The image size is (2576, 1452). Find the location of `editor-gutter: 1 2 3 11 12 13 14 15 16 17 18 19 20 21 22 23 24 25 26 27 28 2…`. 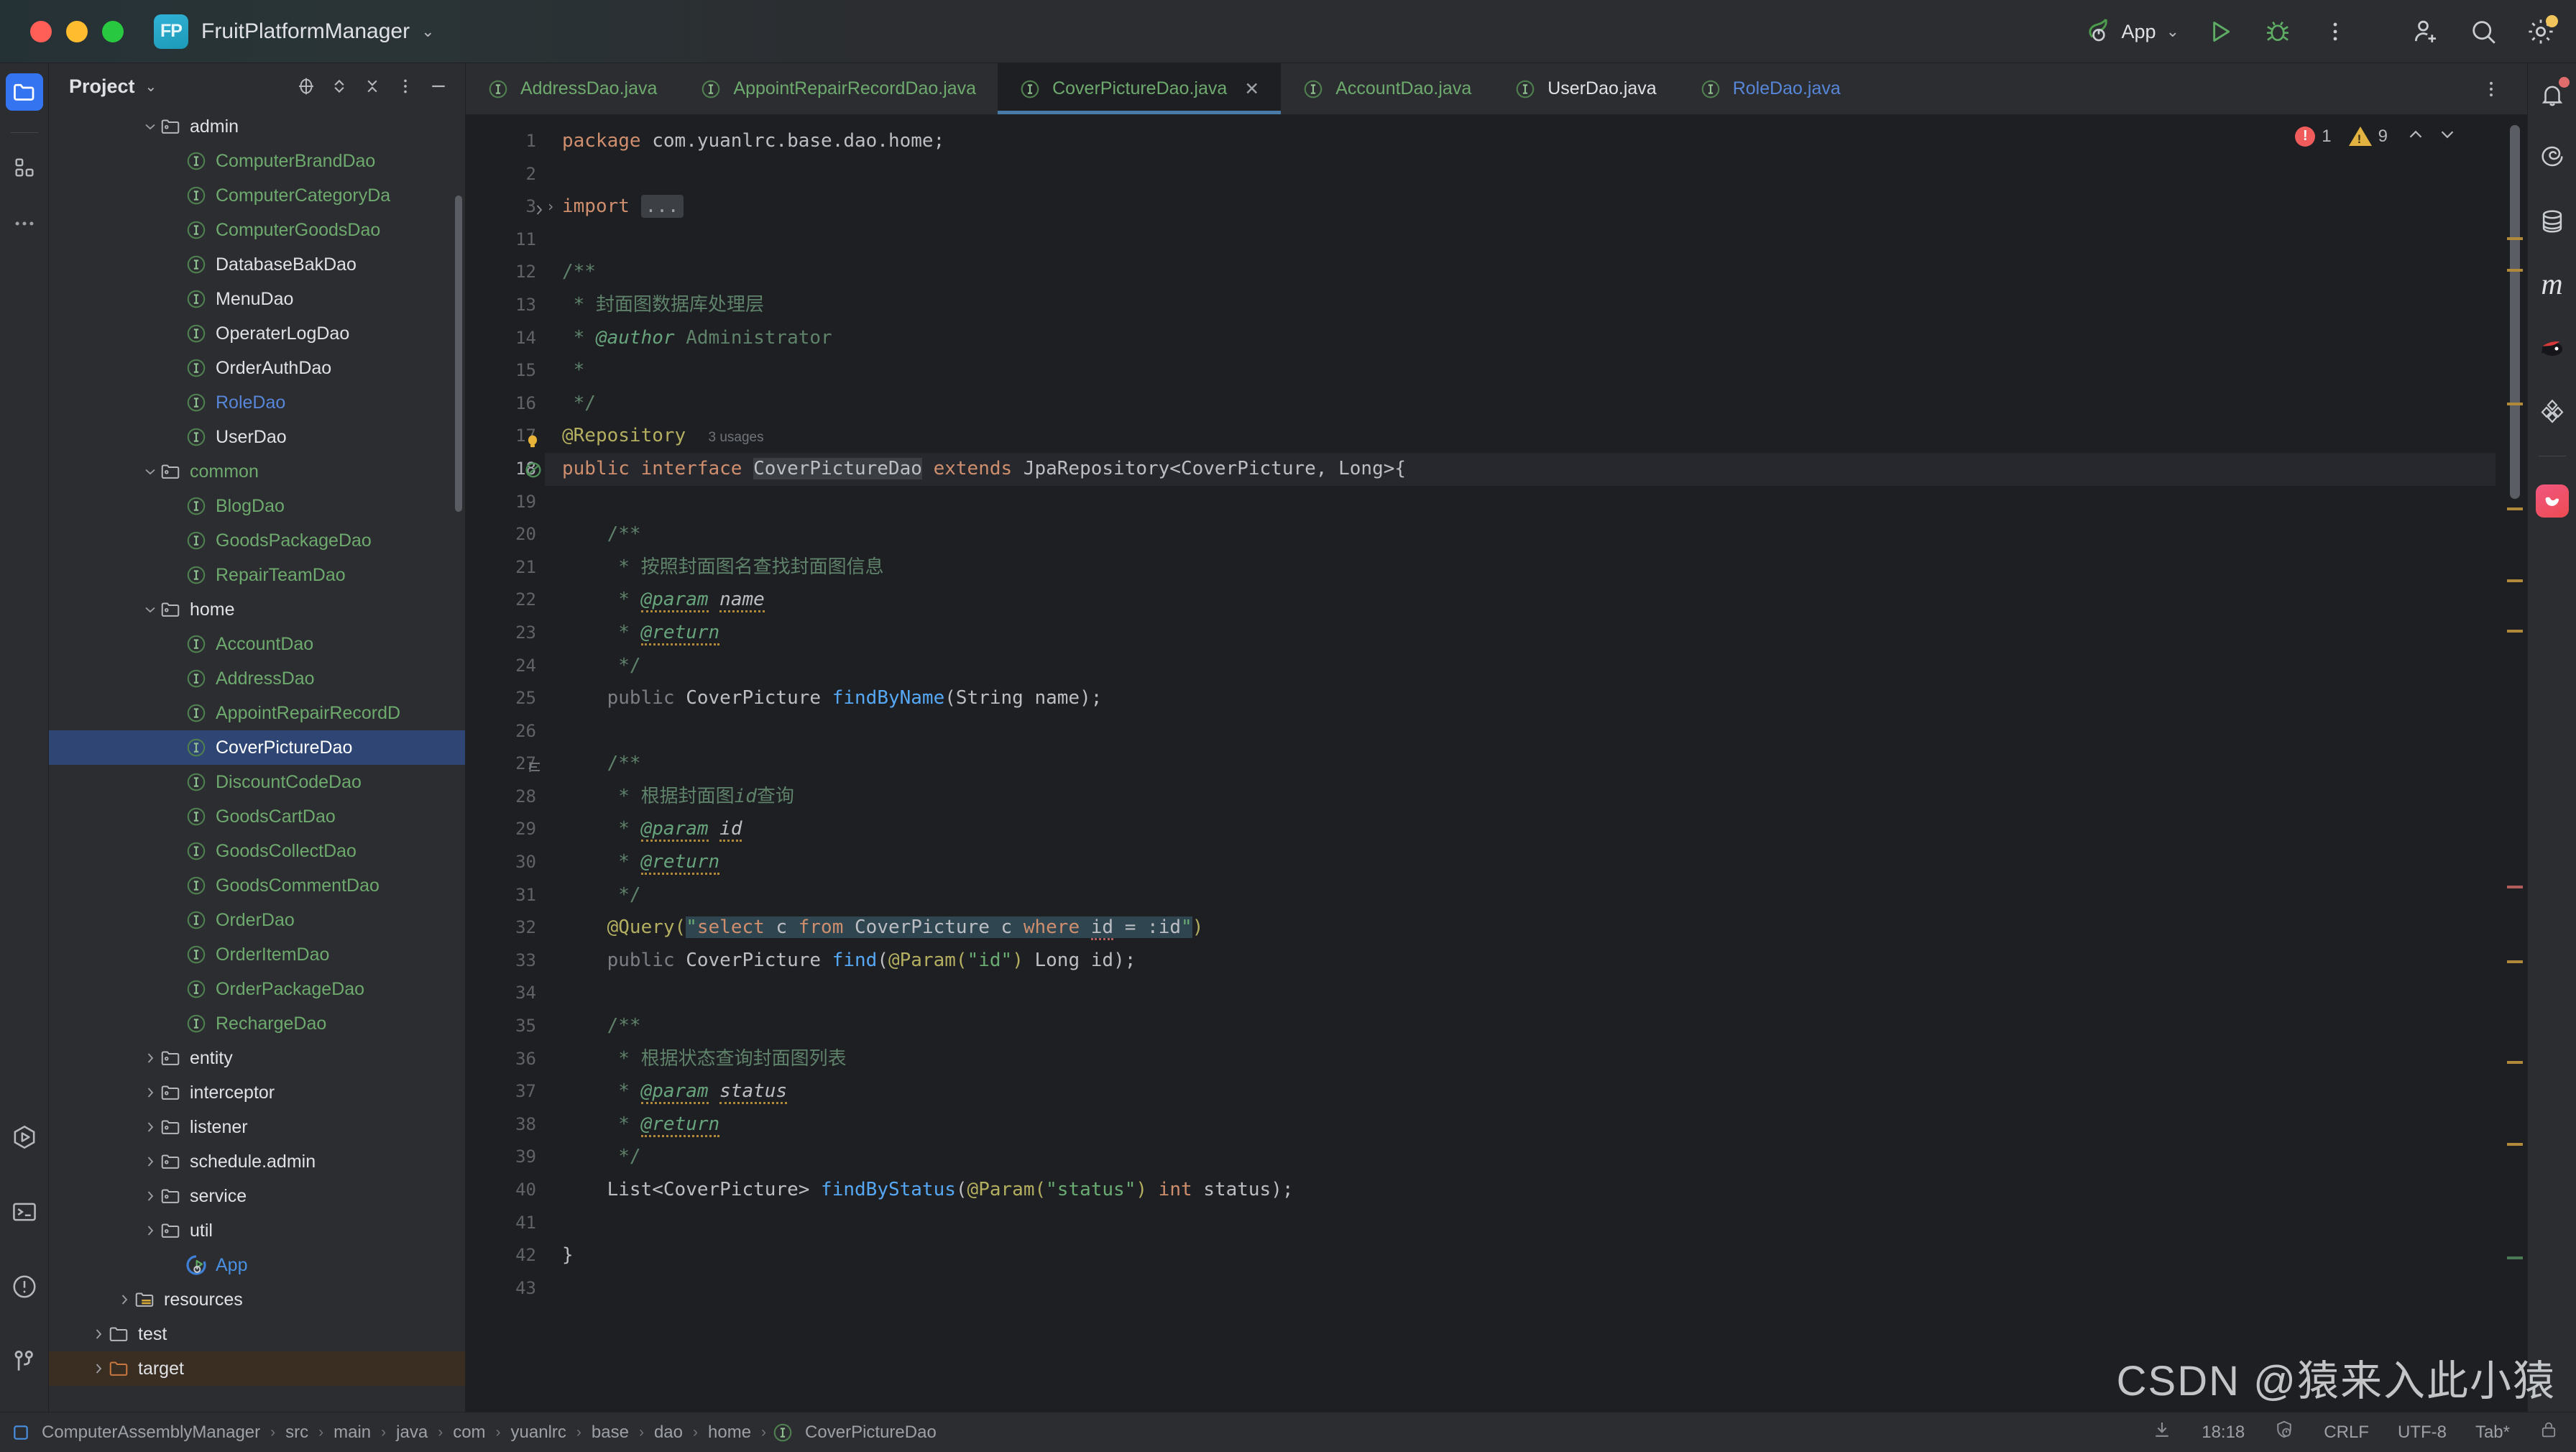

editor-gutter: 1 2 3 11 12 13 14 15 16 17 18 19 20 21 22 23 24 25 26 27 28 2… is located at coordinates (505, 763).